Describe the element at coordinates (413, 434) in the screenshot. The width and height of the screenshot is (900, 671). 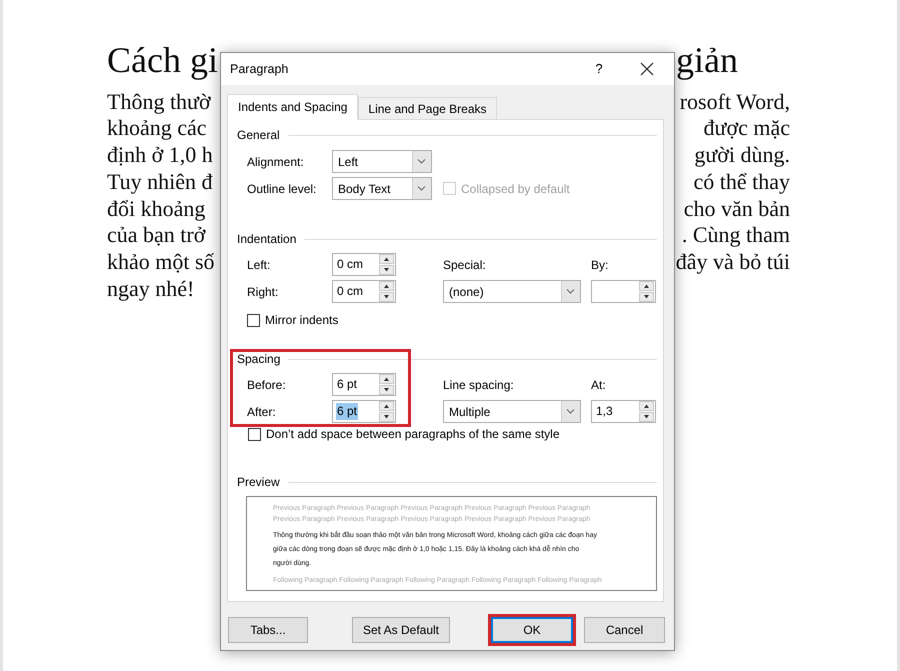
I see `checkbox-label: Don’t add space between paragraphs of the same style` at that location.